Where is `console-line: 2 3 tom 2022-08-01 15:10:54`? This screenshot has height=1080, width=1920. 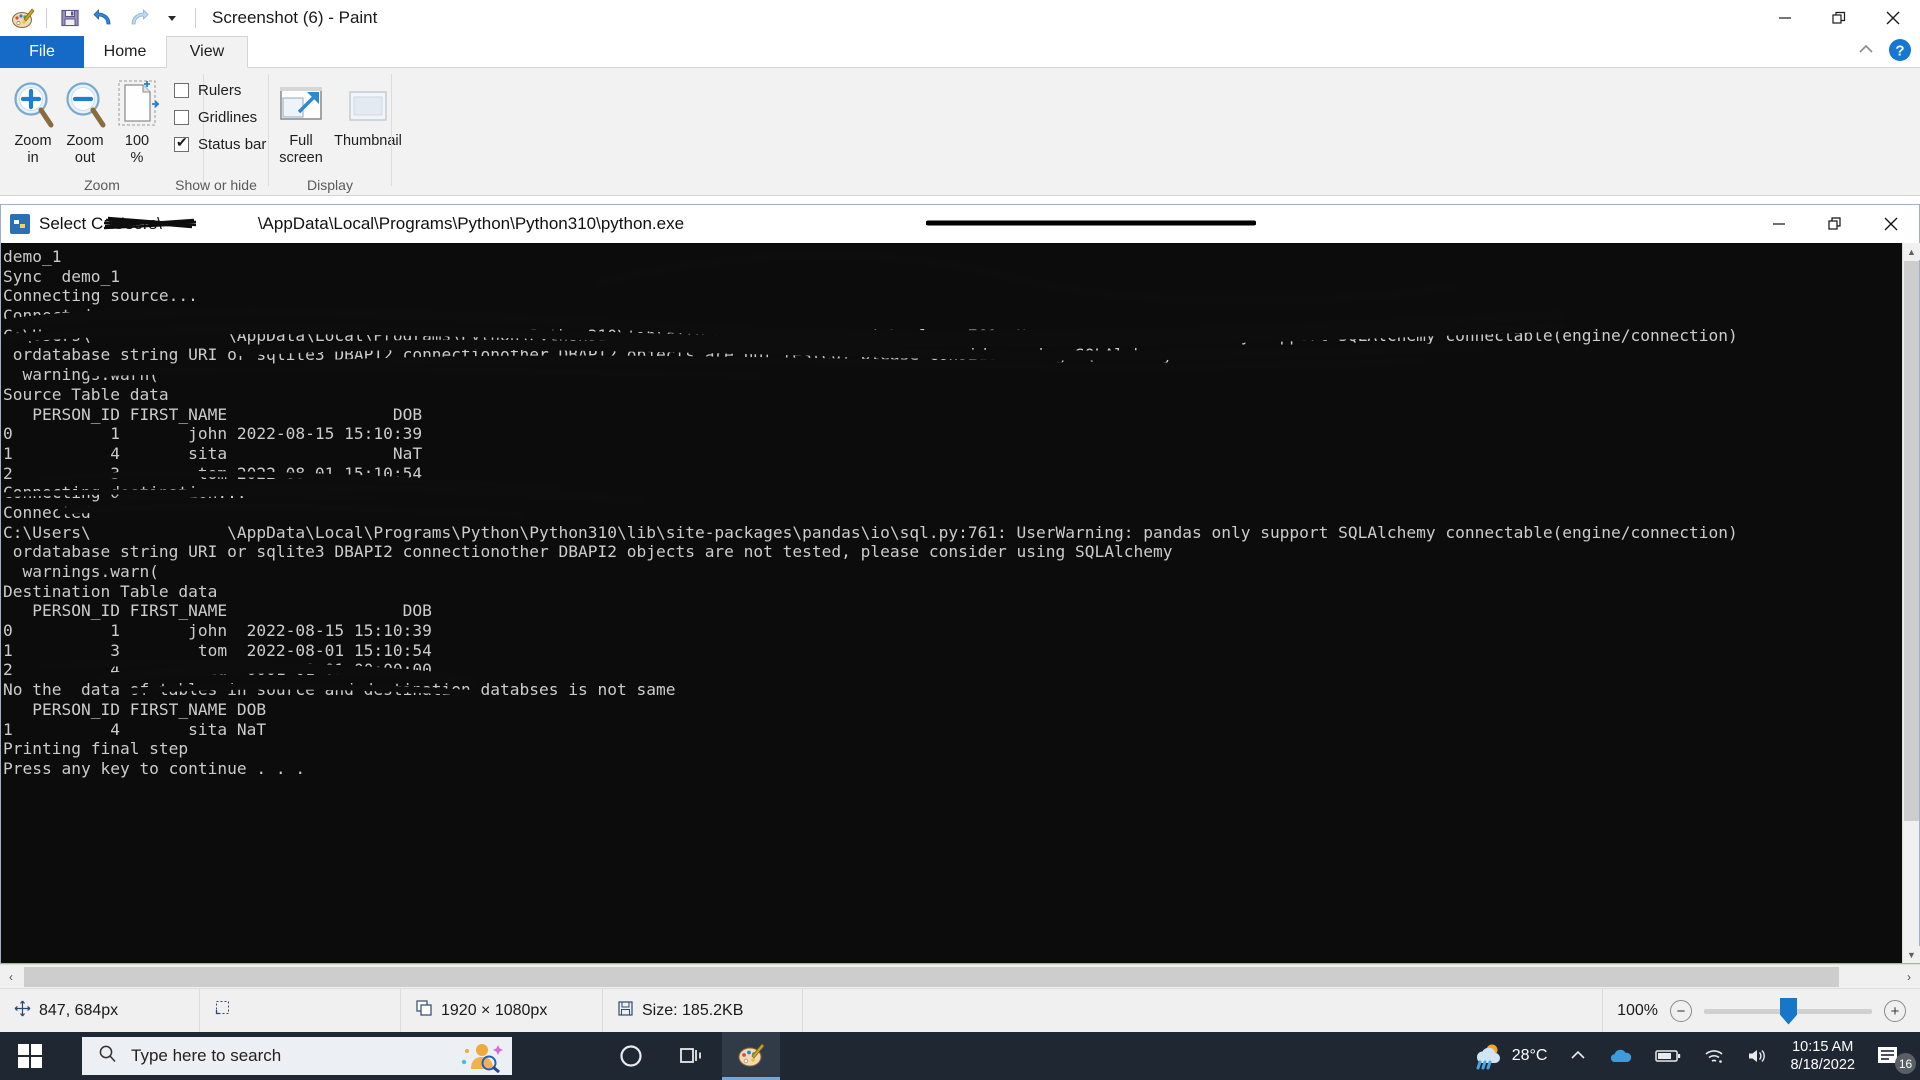
console-line: 2 3 tom 2022-08-01 15:10:54 is located at coordinates (213, 473).